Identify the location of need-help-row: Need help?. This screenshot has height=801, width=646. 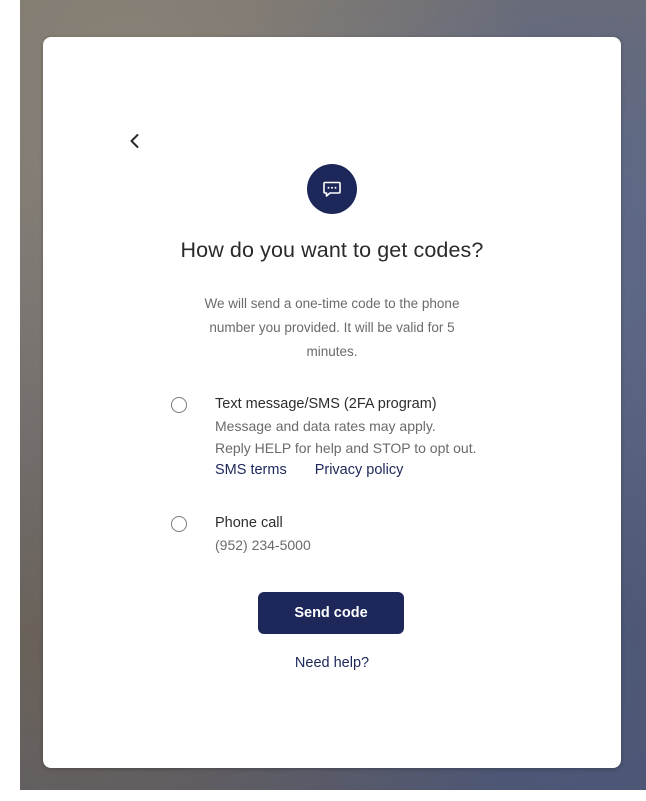
(332, 663).